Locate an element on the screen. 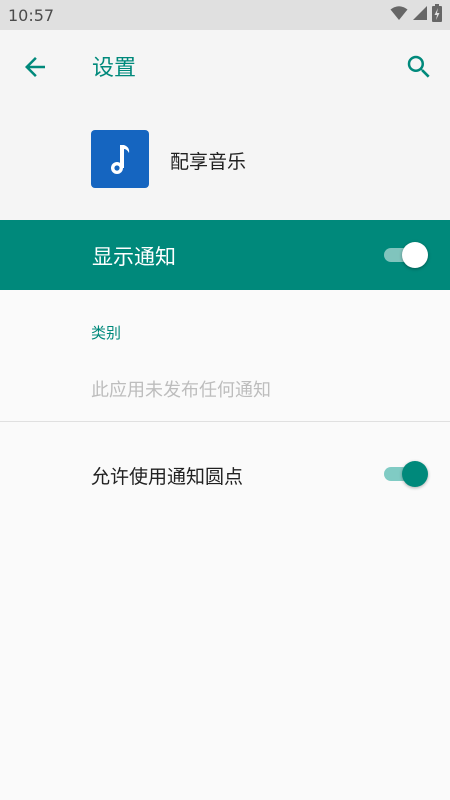 Image resolution: width=450 pixels, height=800 pixels. battery-icon is located at coordinates (437, 15).